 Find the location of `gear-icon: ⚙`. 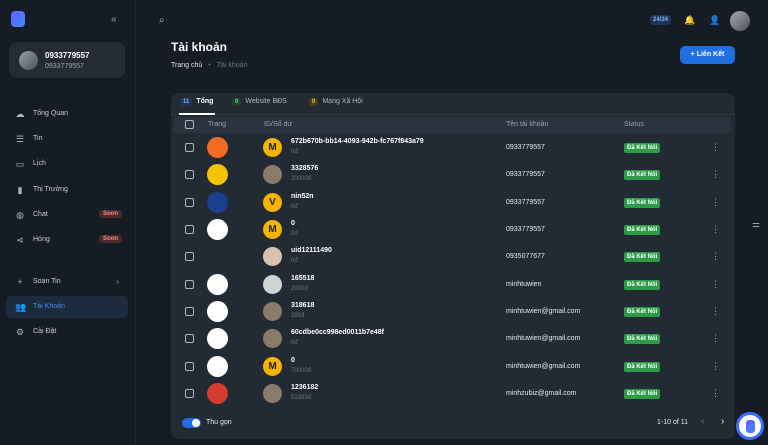

gear-icon: ⚙ is located at coordinates (20, 332).